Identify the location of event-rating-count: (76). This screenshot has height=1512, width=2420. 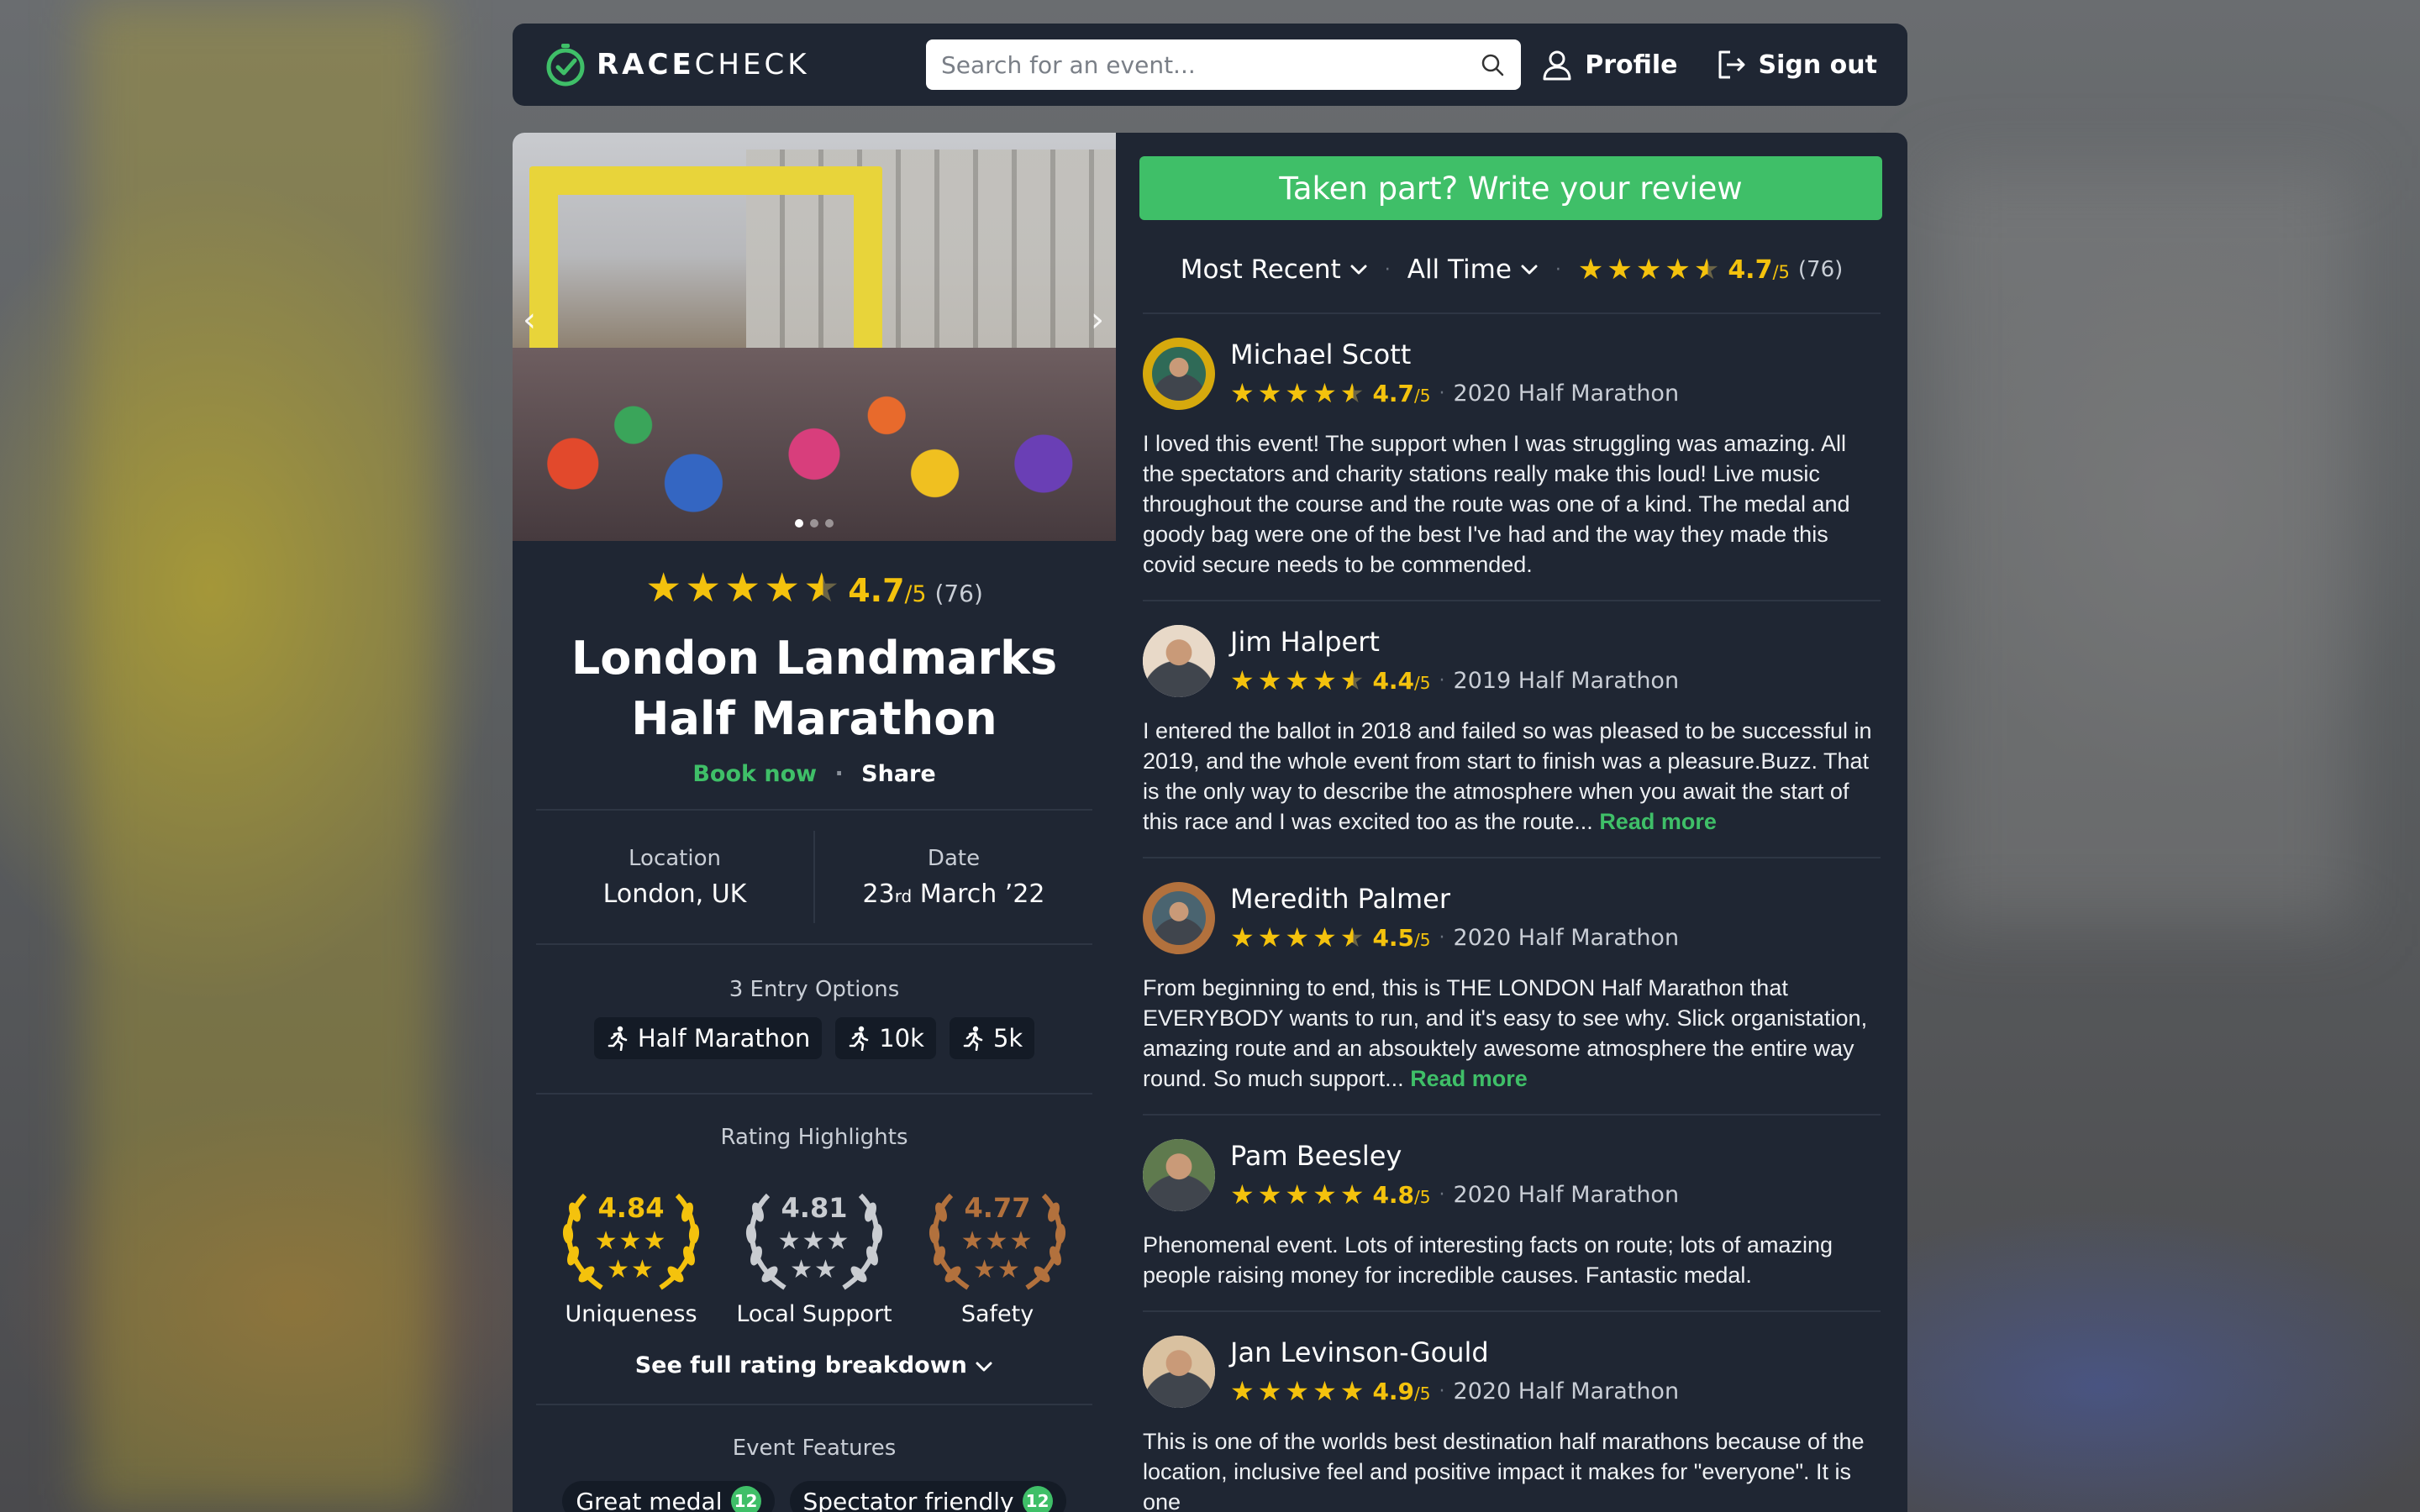
(959, 593).